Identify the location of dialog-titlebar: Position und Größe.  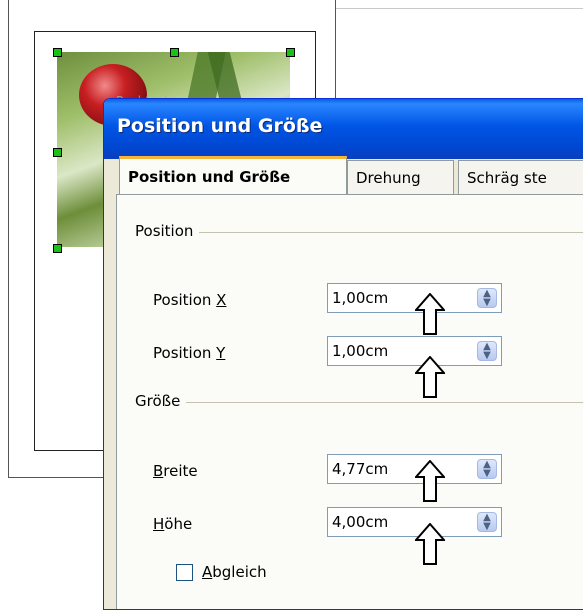
(343, 129).